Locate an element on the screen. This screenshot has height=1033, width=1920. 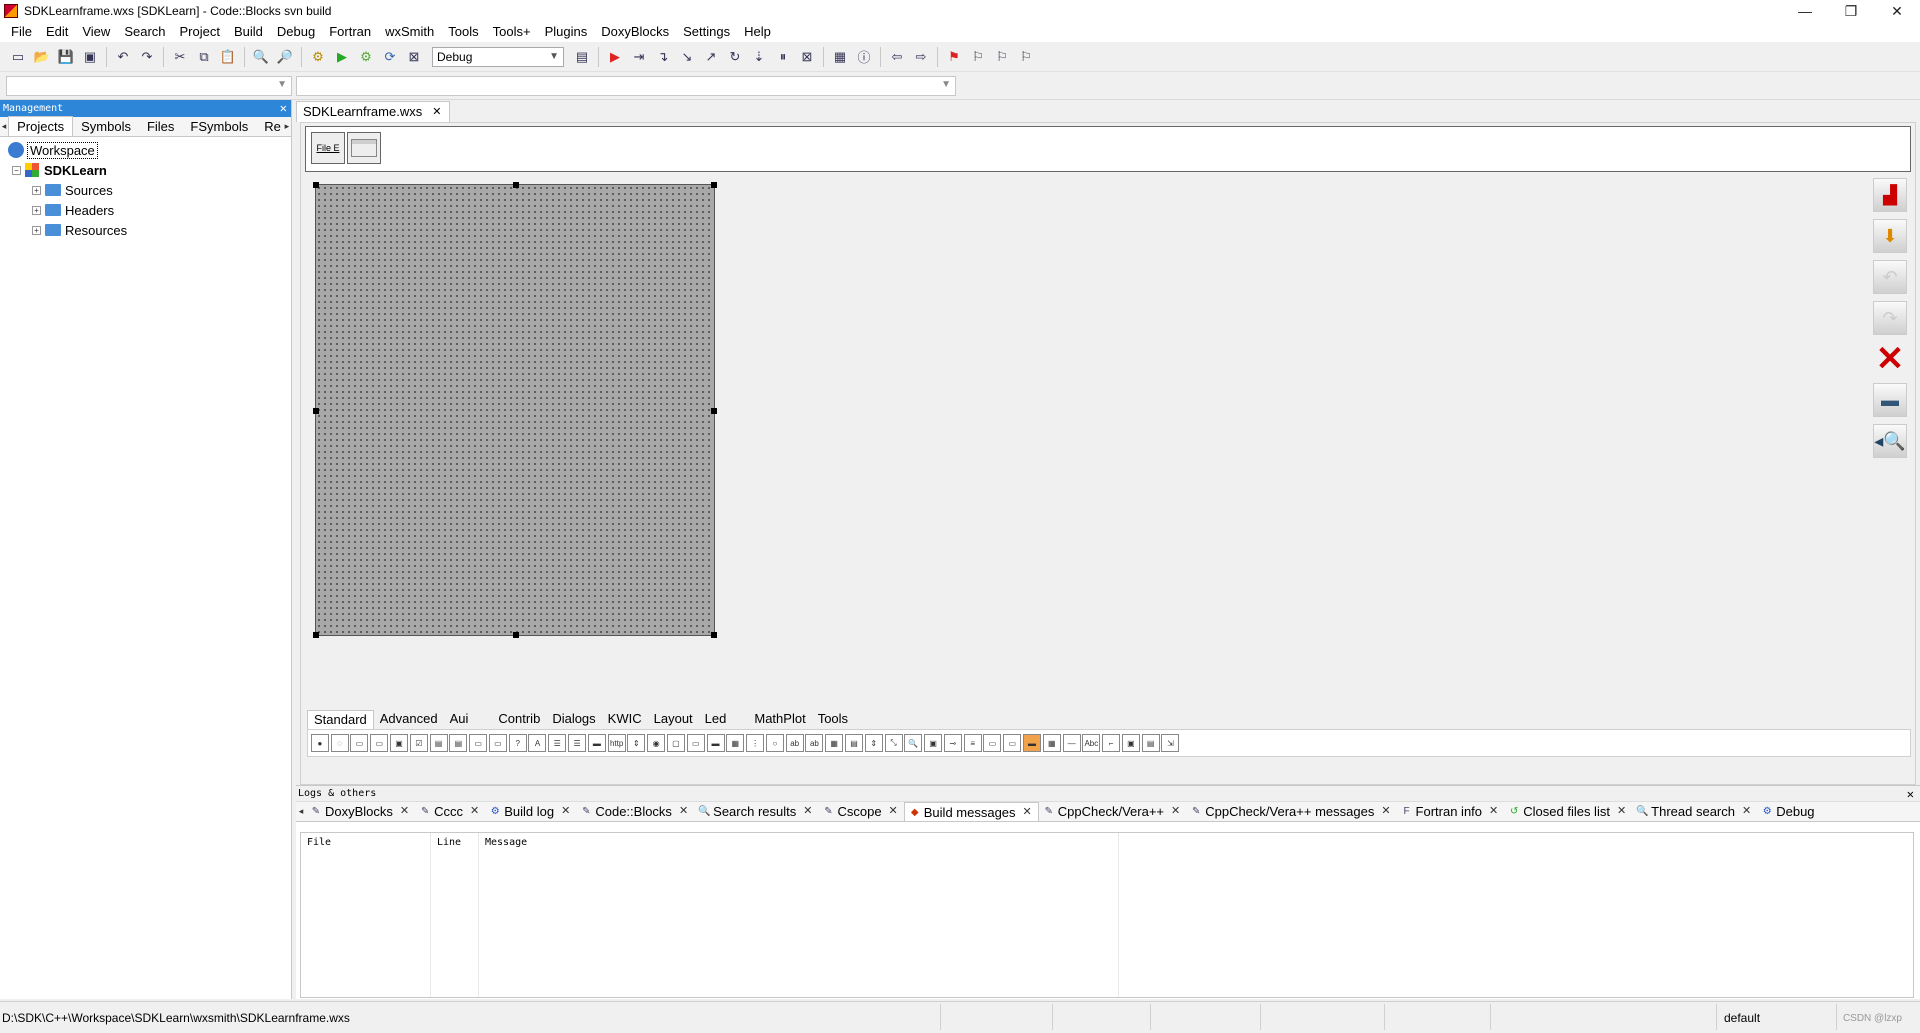
quick-search-icon: ◂🔍 is located at coordinates (1890, 441).